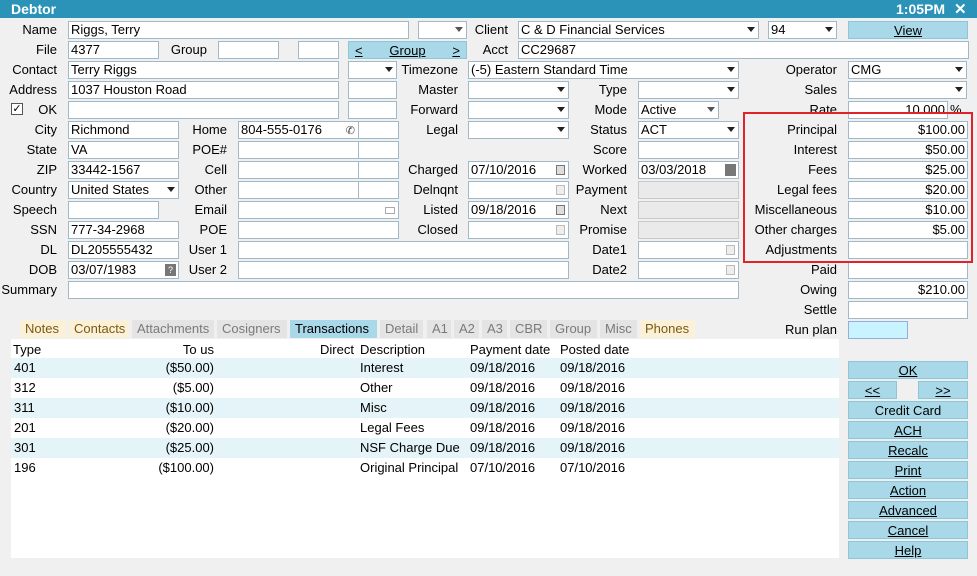  What do you see at coordinates (170, 270) in the screenshot?
I see `help-calendar-icon: ?` at bounding box center [170, 270].